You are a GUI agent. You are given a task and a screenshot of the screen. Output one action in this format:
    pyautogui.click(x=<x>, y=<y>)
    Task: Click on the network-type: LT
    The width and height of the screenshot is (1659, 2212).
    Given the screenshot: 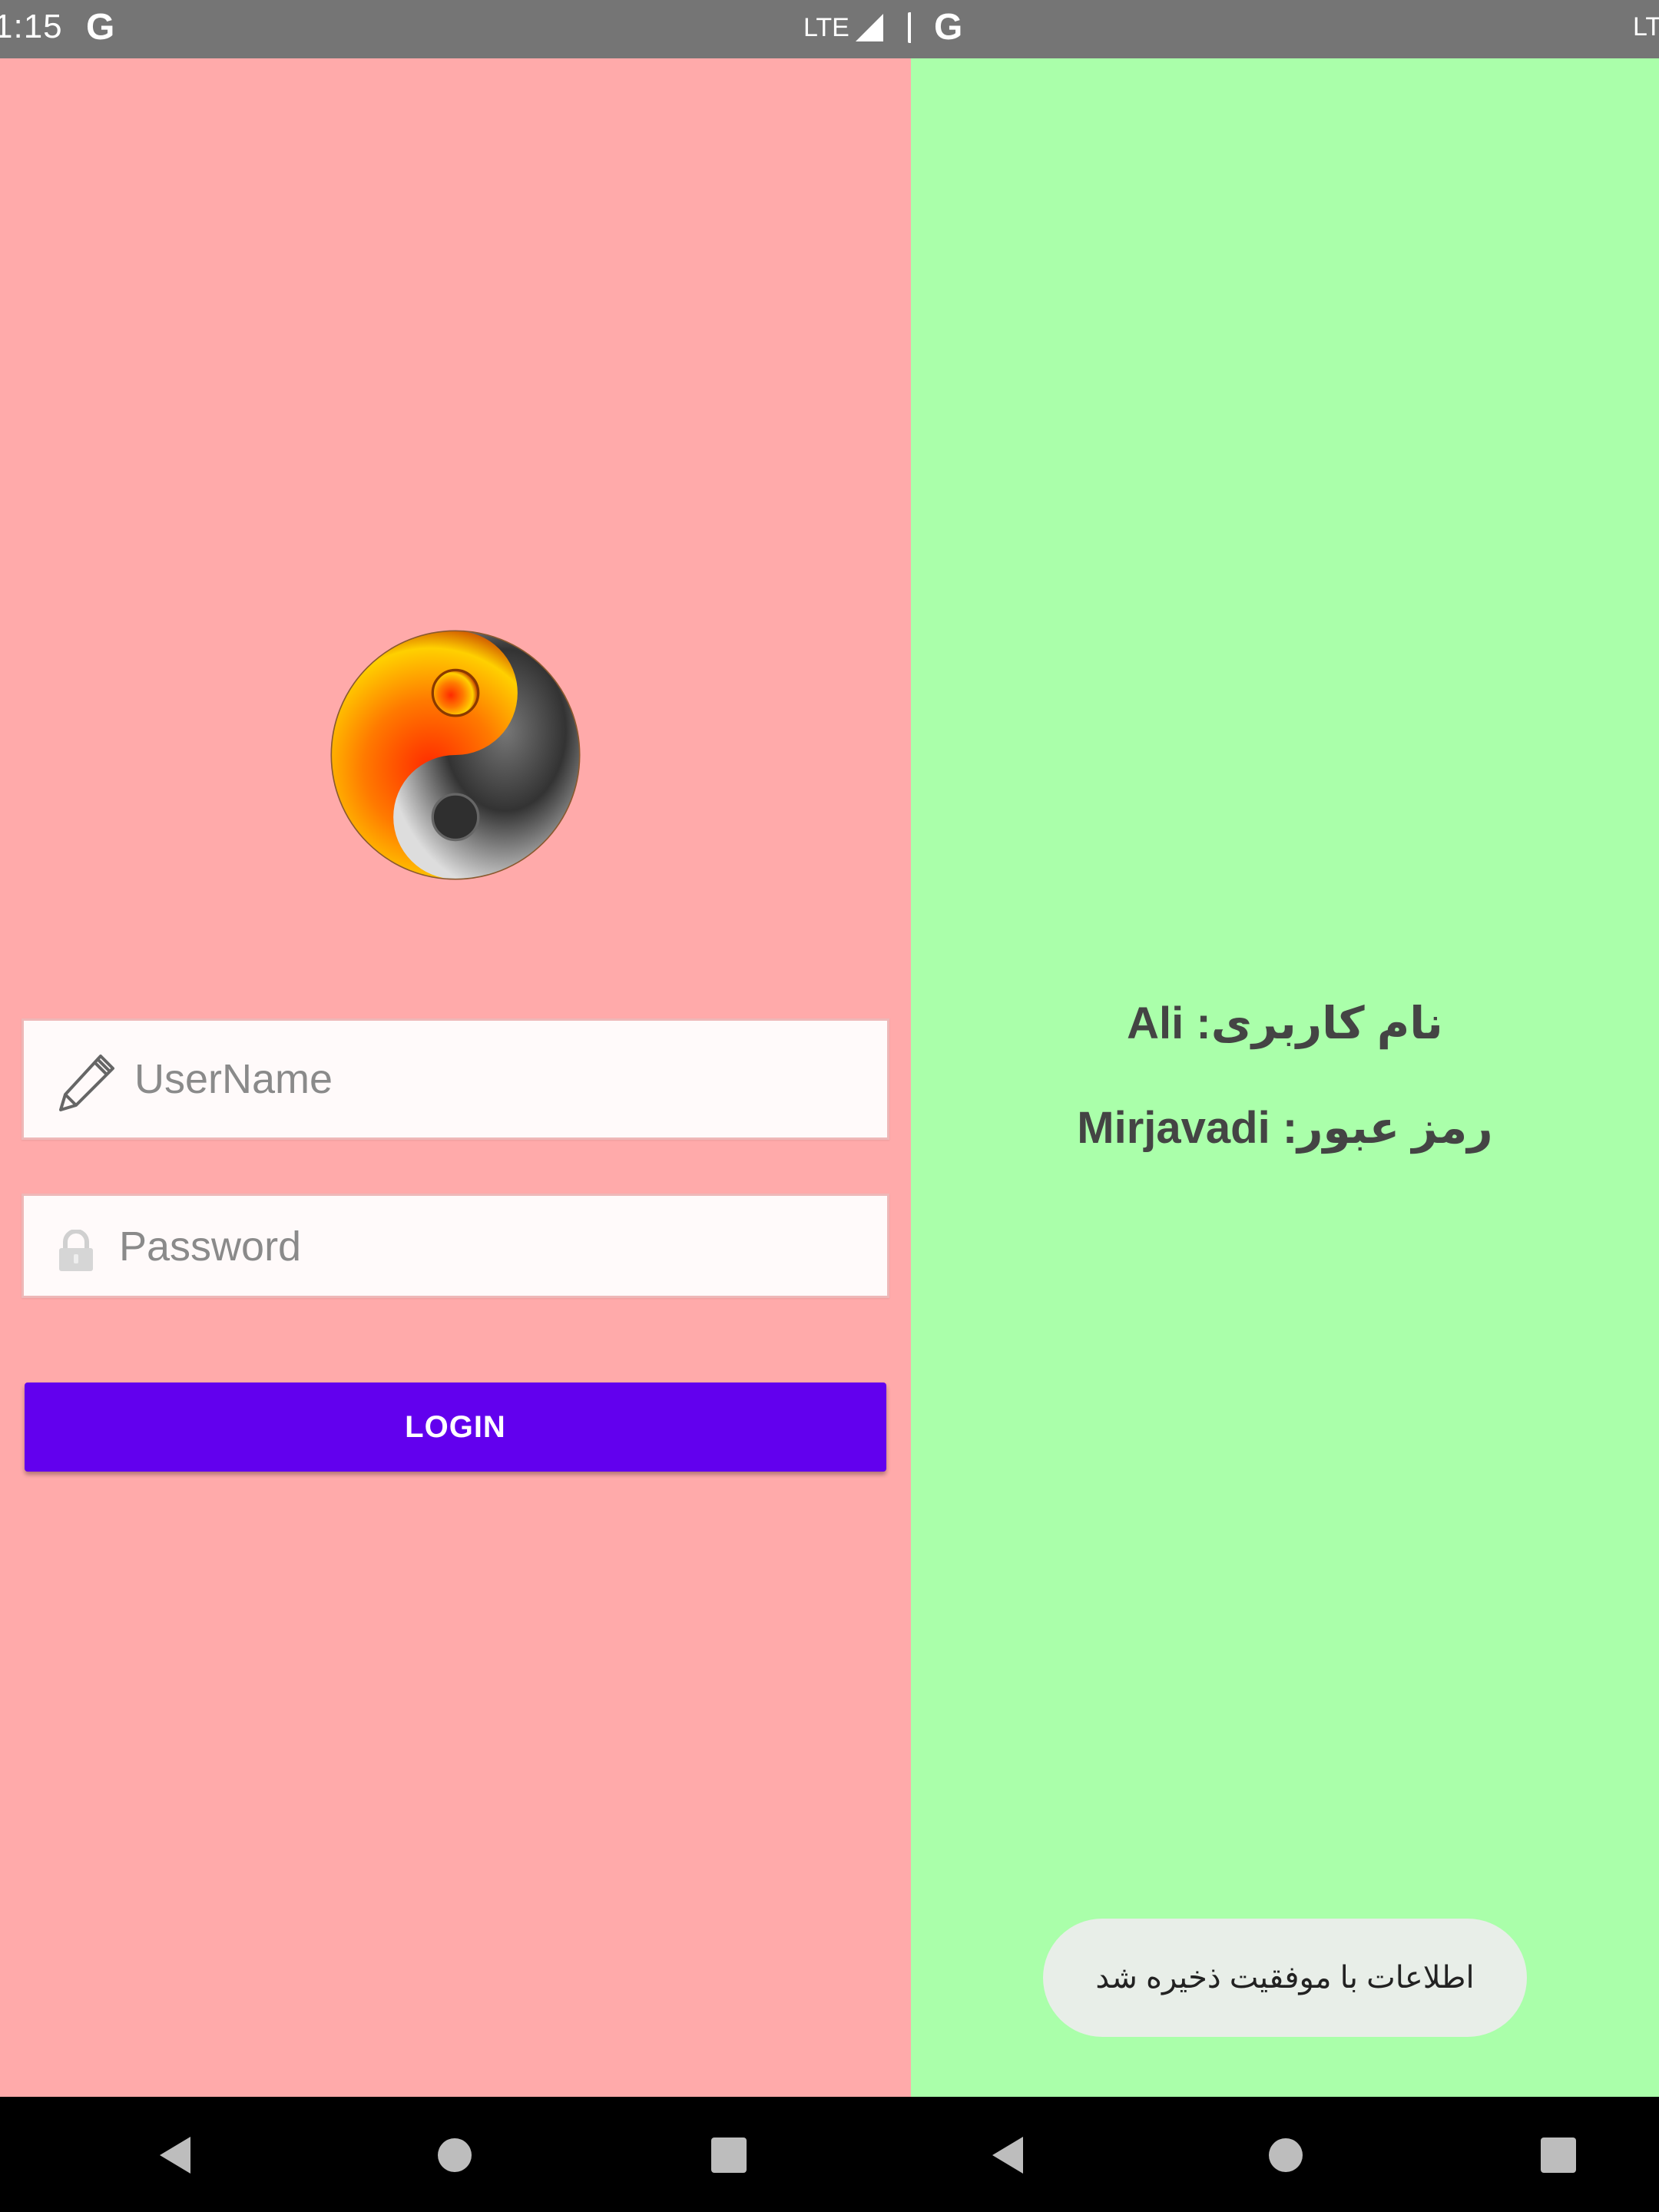 What is the action you would take?
    pyautogui.click(x=1646, y=27)
    